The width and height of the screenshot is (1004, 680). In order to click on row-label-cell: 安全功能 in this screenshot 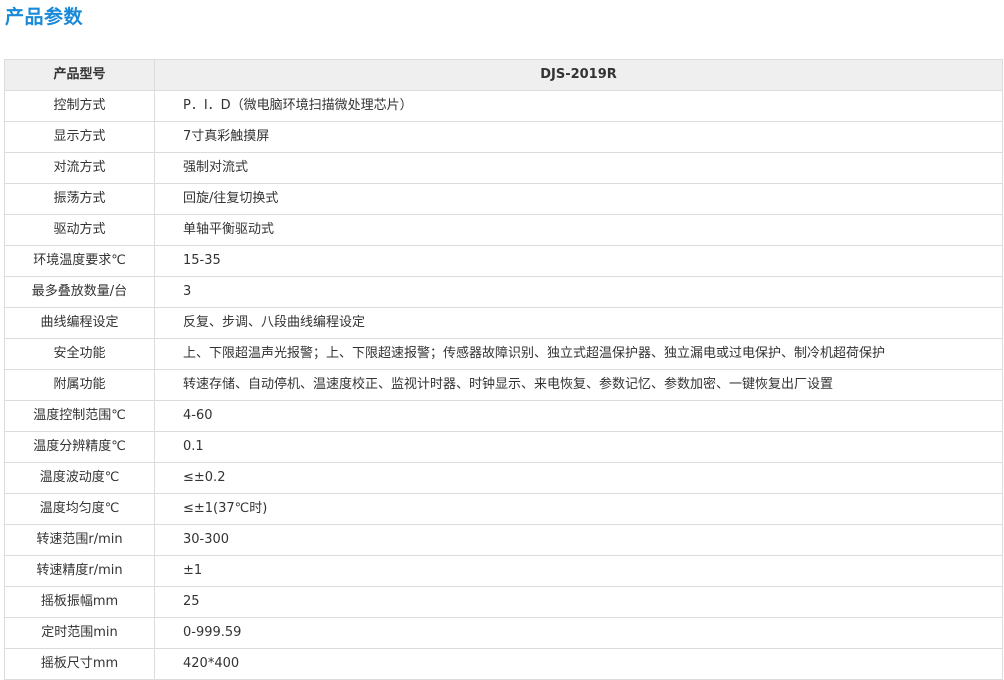, I will do `click(79, 354)`.